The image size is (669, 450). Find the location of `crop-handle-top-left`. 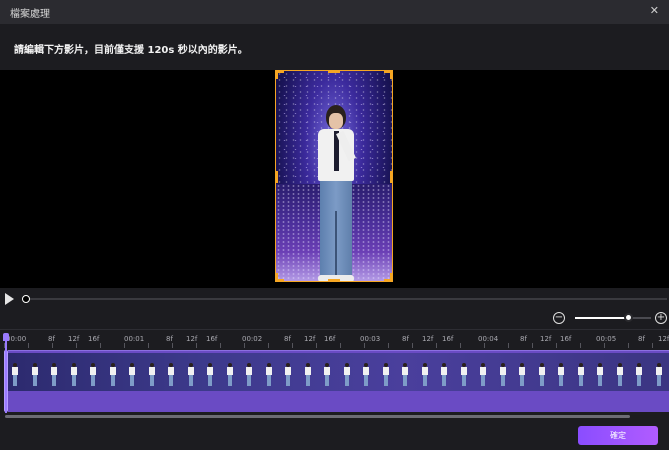

crop-handle-top-left is located at coordinates (280, 75).